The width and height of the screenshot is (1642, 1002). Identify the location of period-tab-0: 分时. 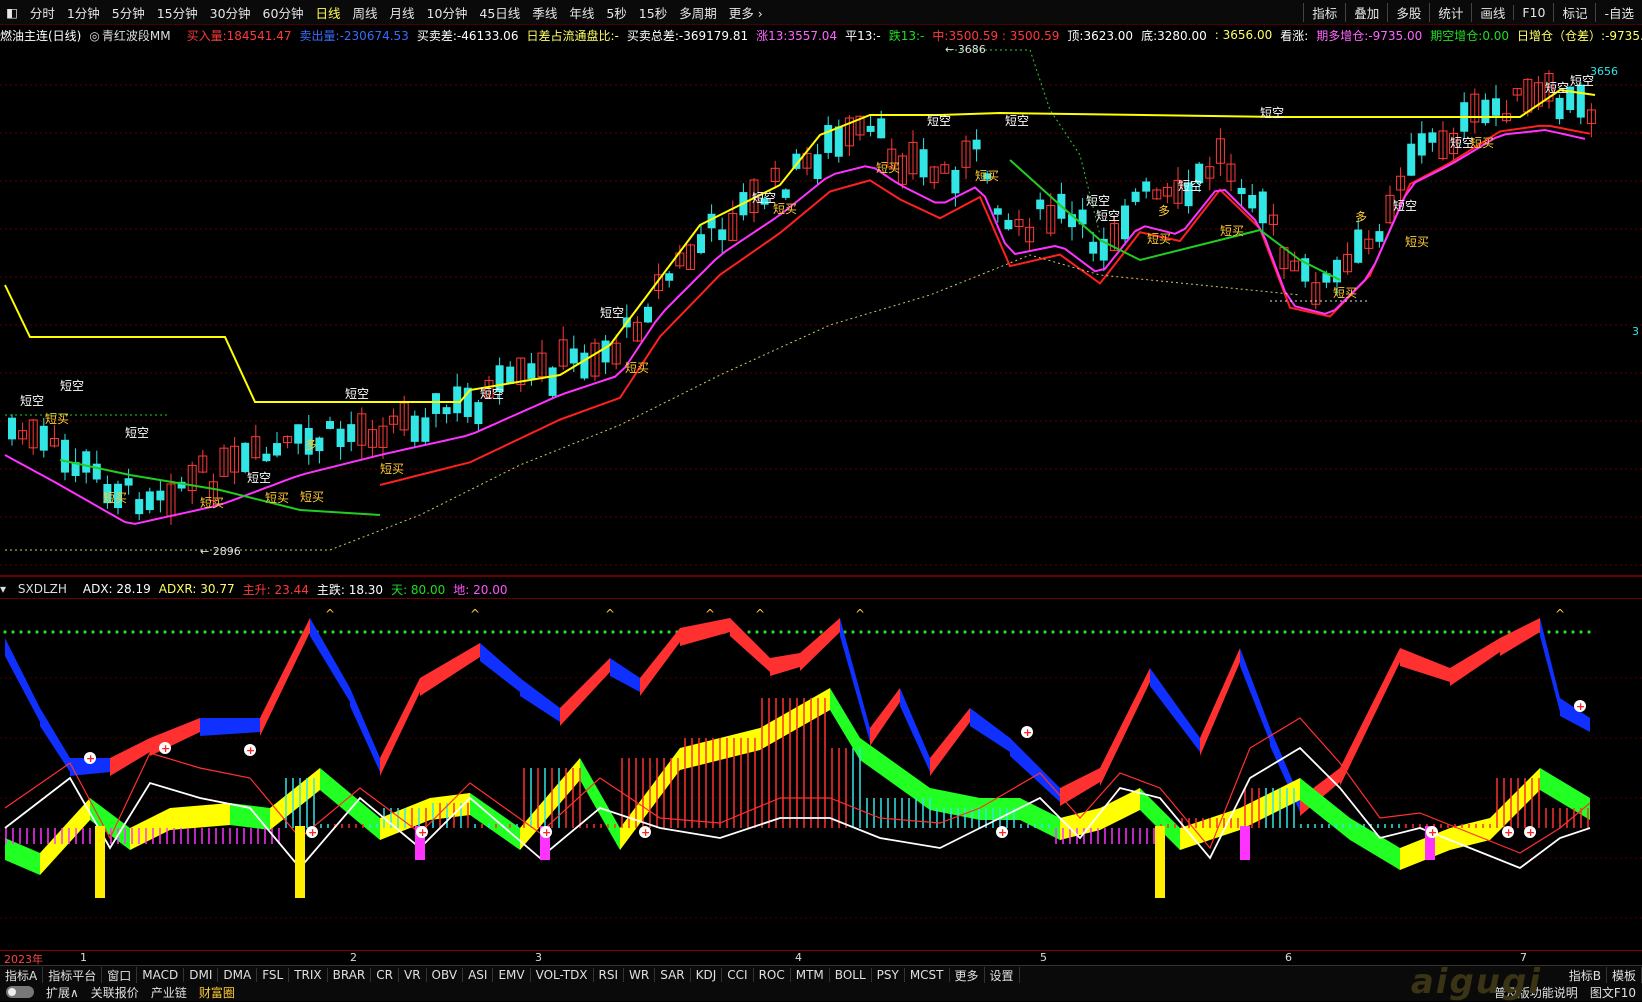
(42, 12).